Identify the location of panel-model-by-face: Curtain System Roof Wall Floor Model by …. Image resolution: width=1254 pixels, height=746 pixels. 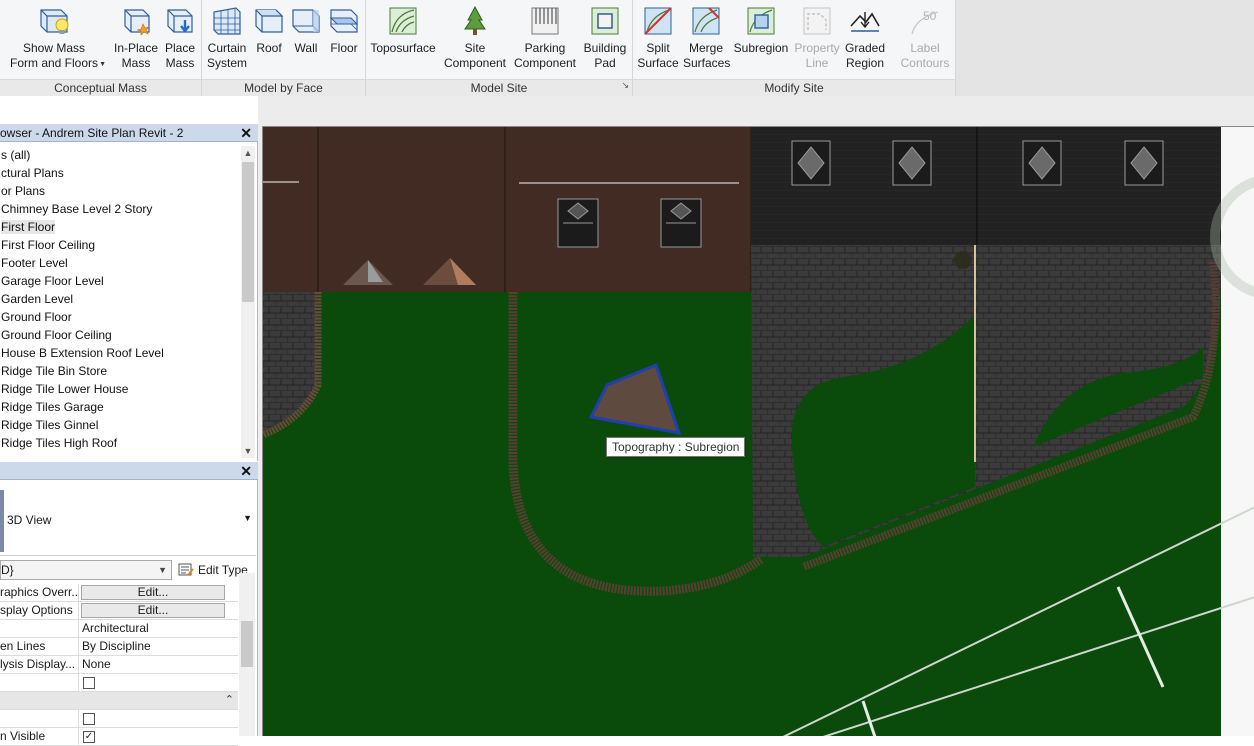
(284, 48).